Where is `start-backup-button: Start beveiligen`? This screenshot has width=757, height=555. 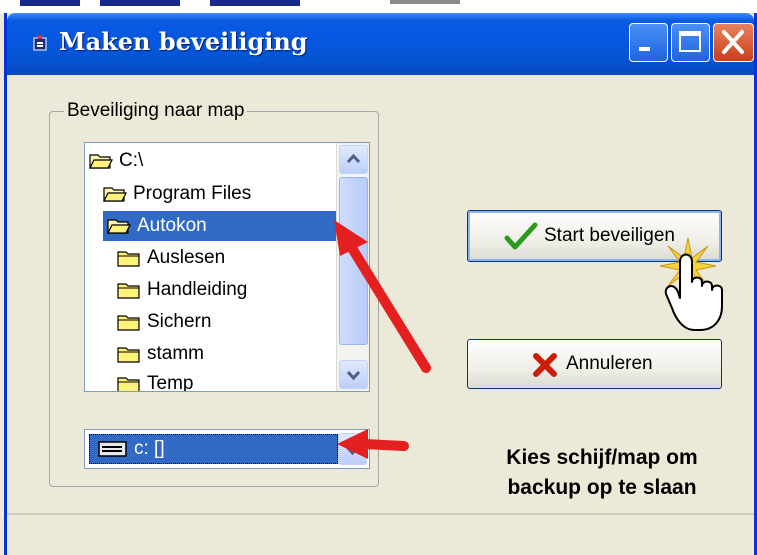 start-backup-button: Start beveiligen is located at coordinates (594, 236).